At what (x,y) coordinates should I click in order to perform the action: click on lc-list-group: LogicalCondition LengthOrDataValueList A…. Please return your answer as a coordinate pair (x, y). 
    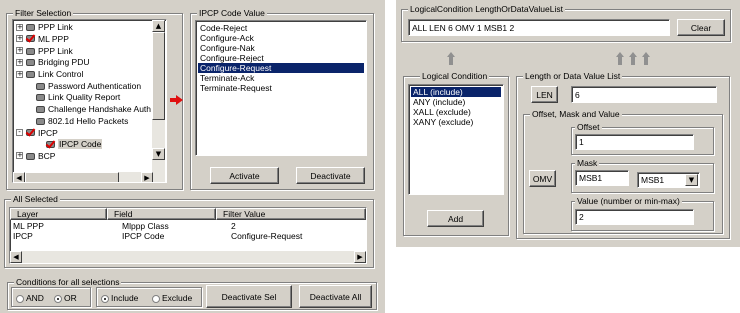
    Looking at the image, I should click on (566, 23).